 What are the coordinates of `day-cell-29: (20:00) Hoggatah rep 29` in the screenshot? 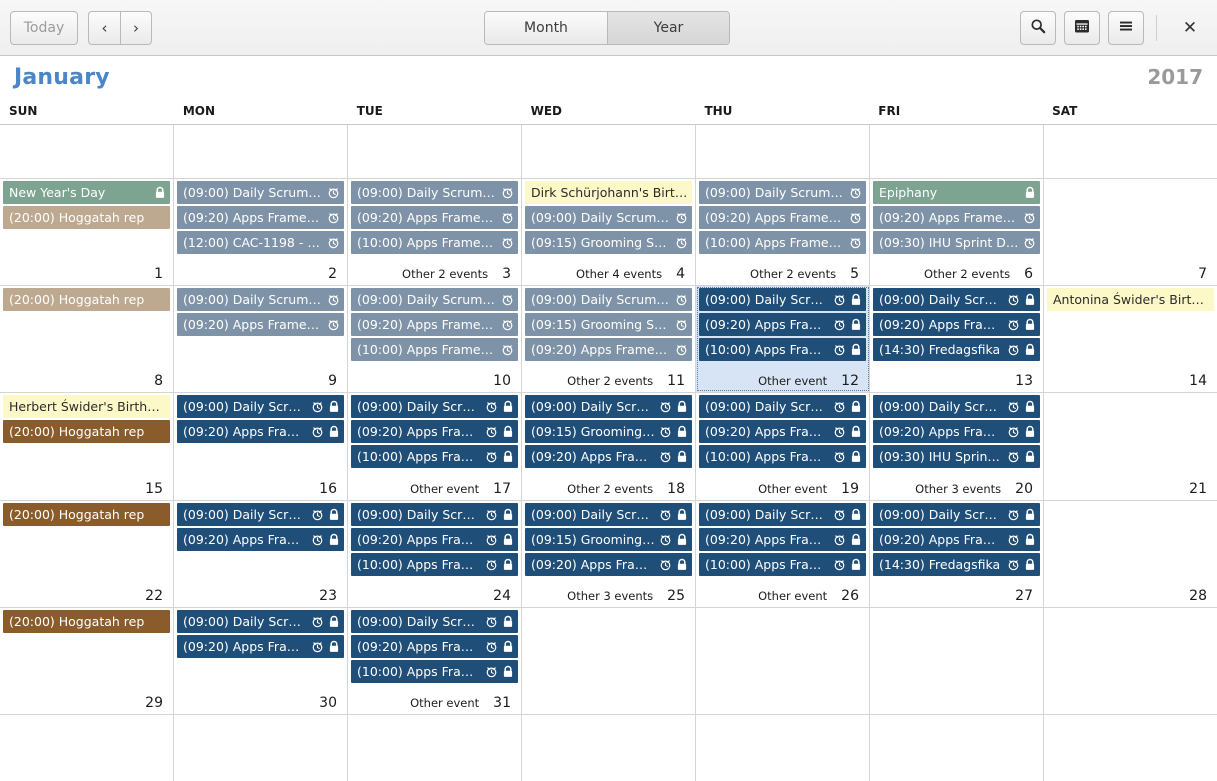 It's located at (87, 661).